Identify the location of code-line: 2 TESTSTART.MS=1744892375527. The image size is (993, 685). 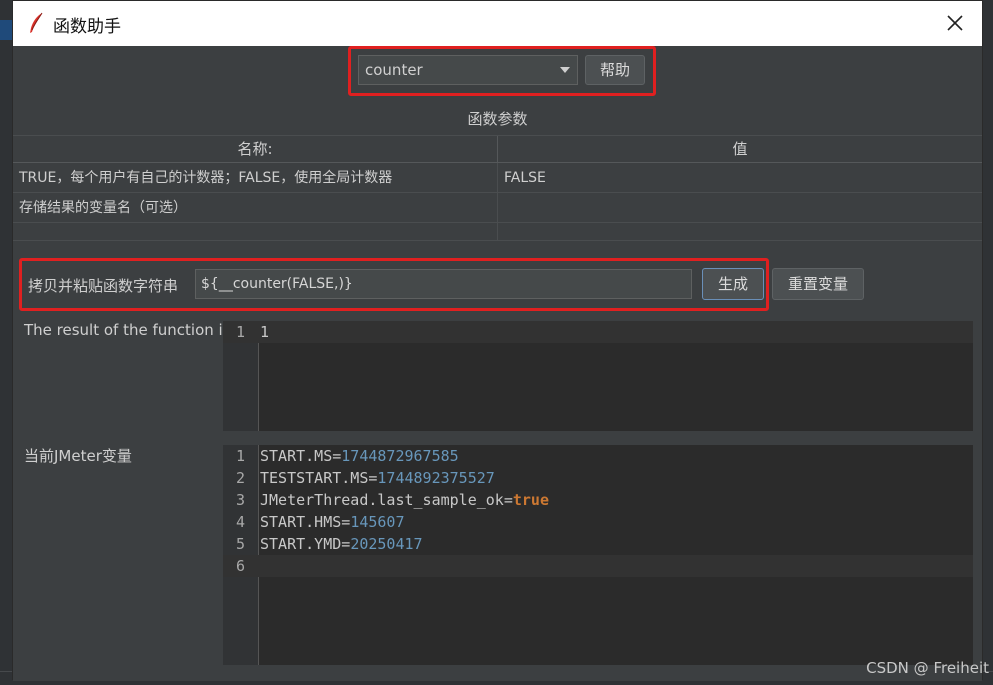
(598, 478).